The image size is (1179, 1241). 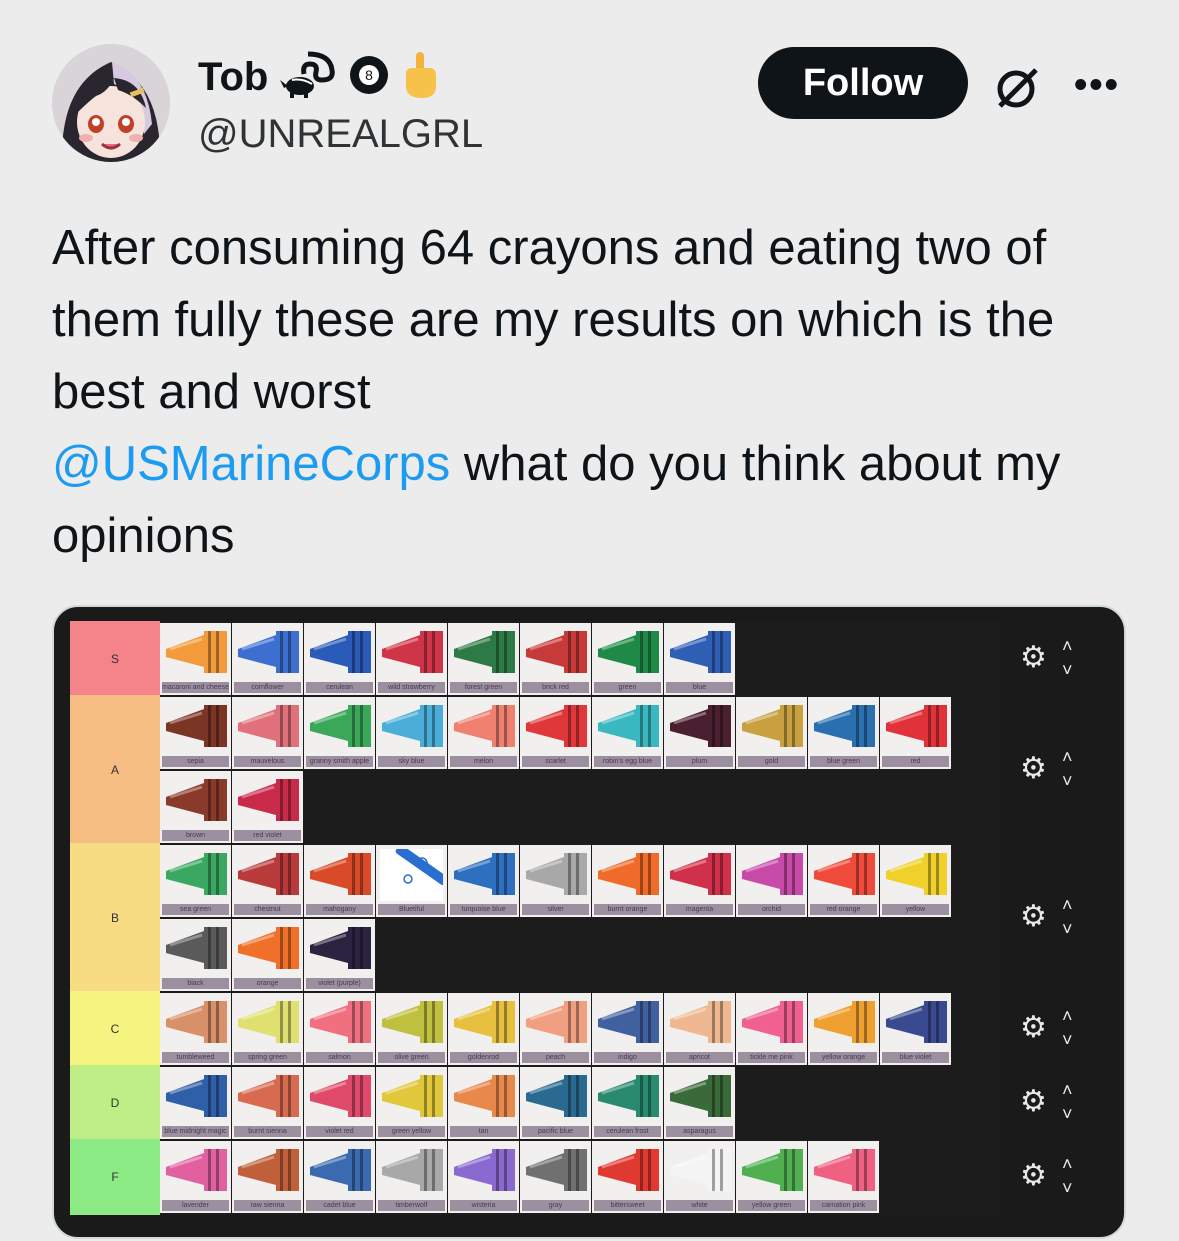 What do you see at coordinates (699, 1029) in the screenshot?
I see `crayon-item: apricot` at bounding box center [699, 1029].